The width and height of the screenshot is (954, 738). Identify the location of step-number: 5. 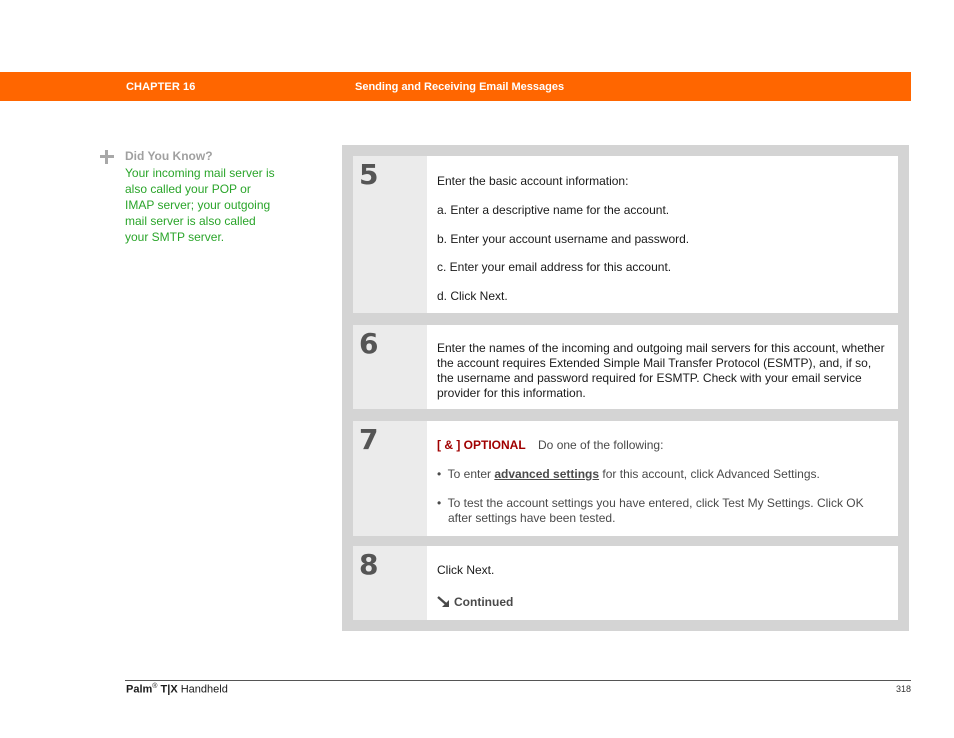
(369, 174).